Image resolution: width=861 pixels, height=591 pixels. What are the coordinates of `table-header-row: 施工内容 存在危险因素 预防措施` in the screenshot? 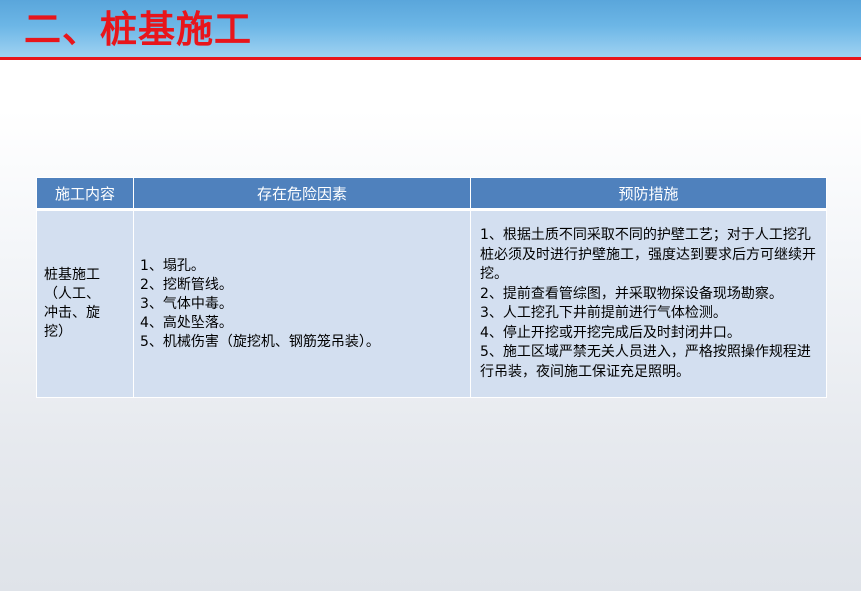 It's located at (431, 194).